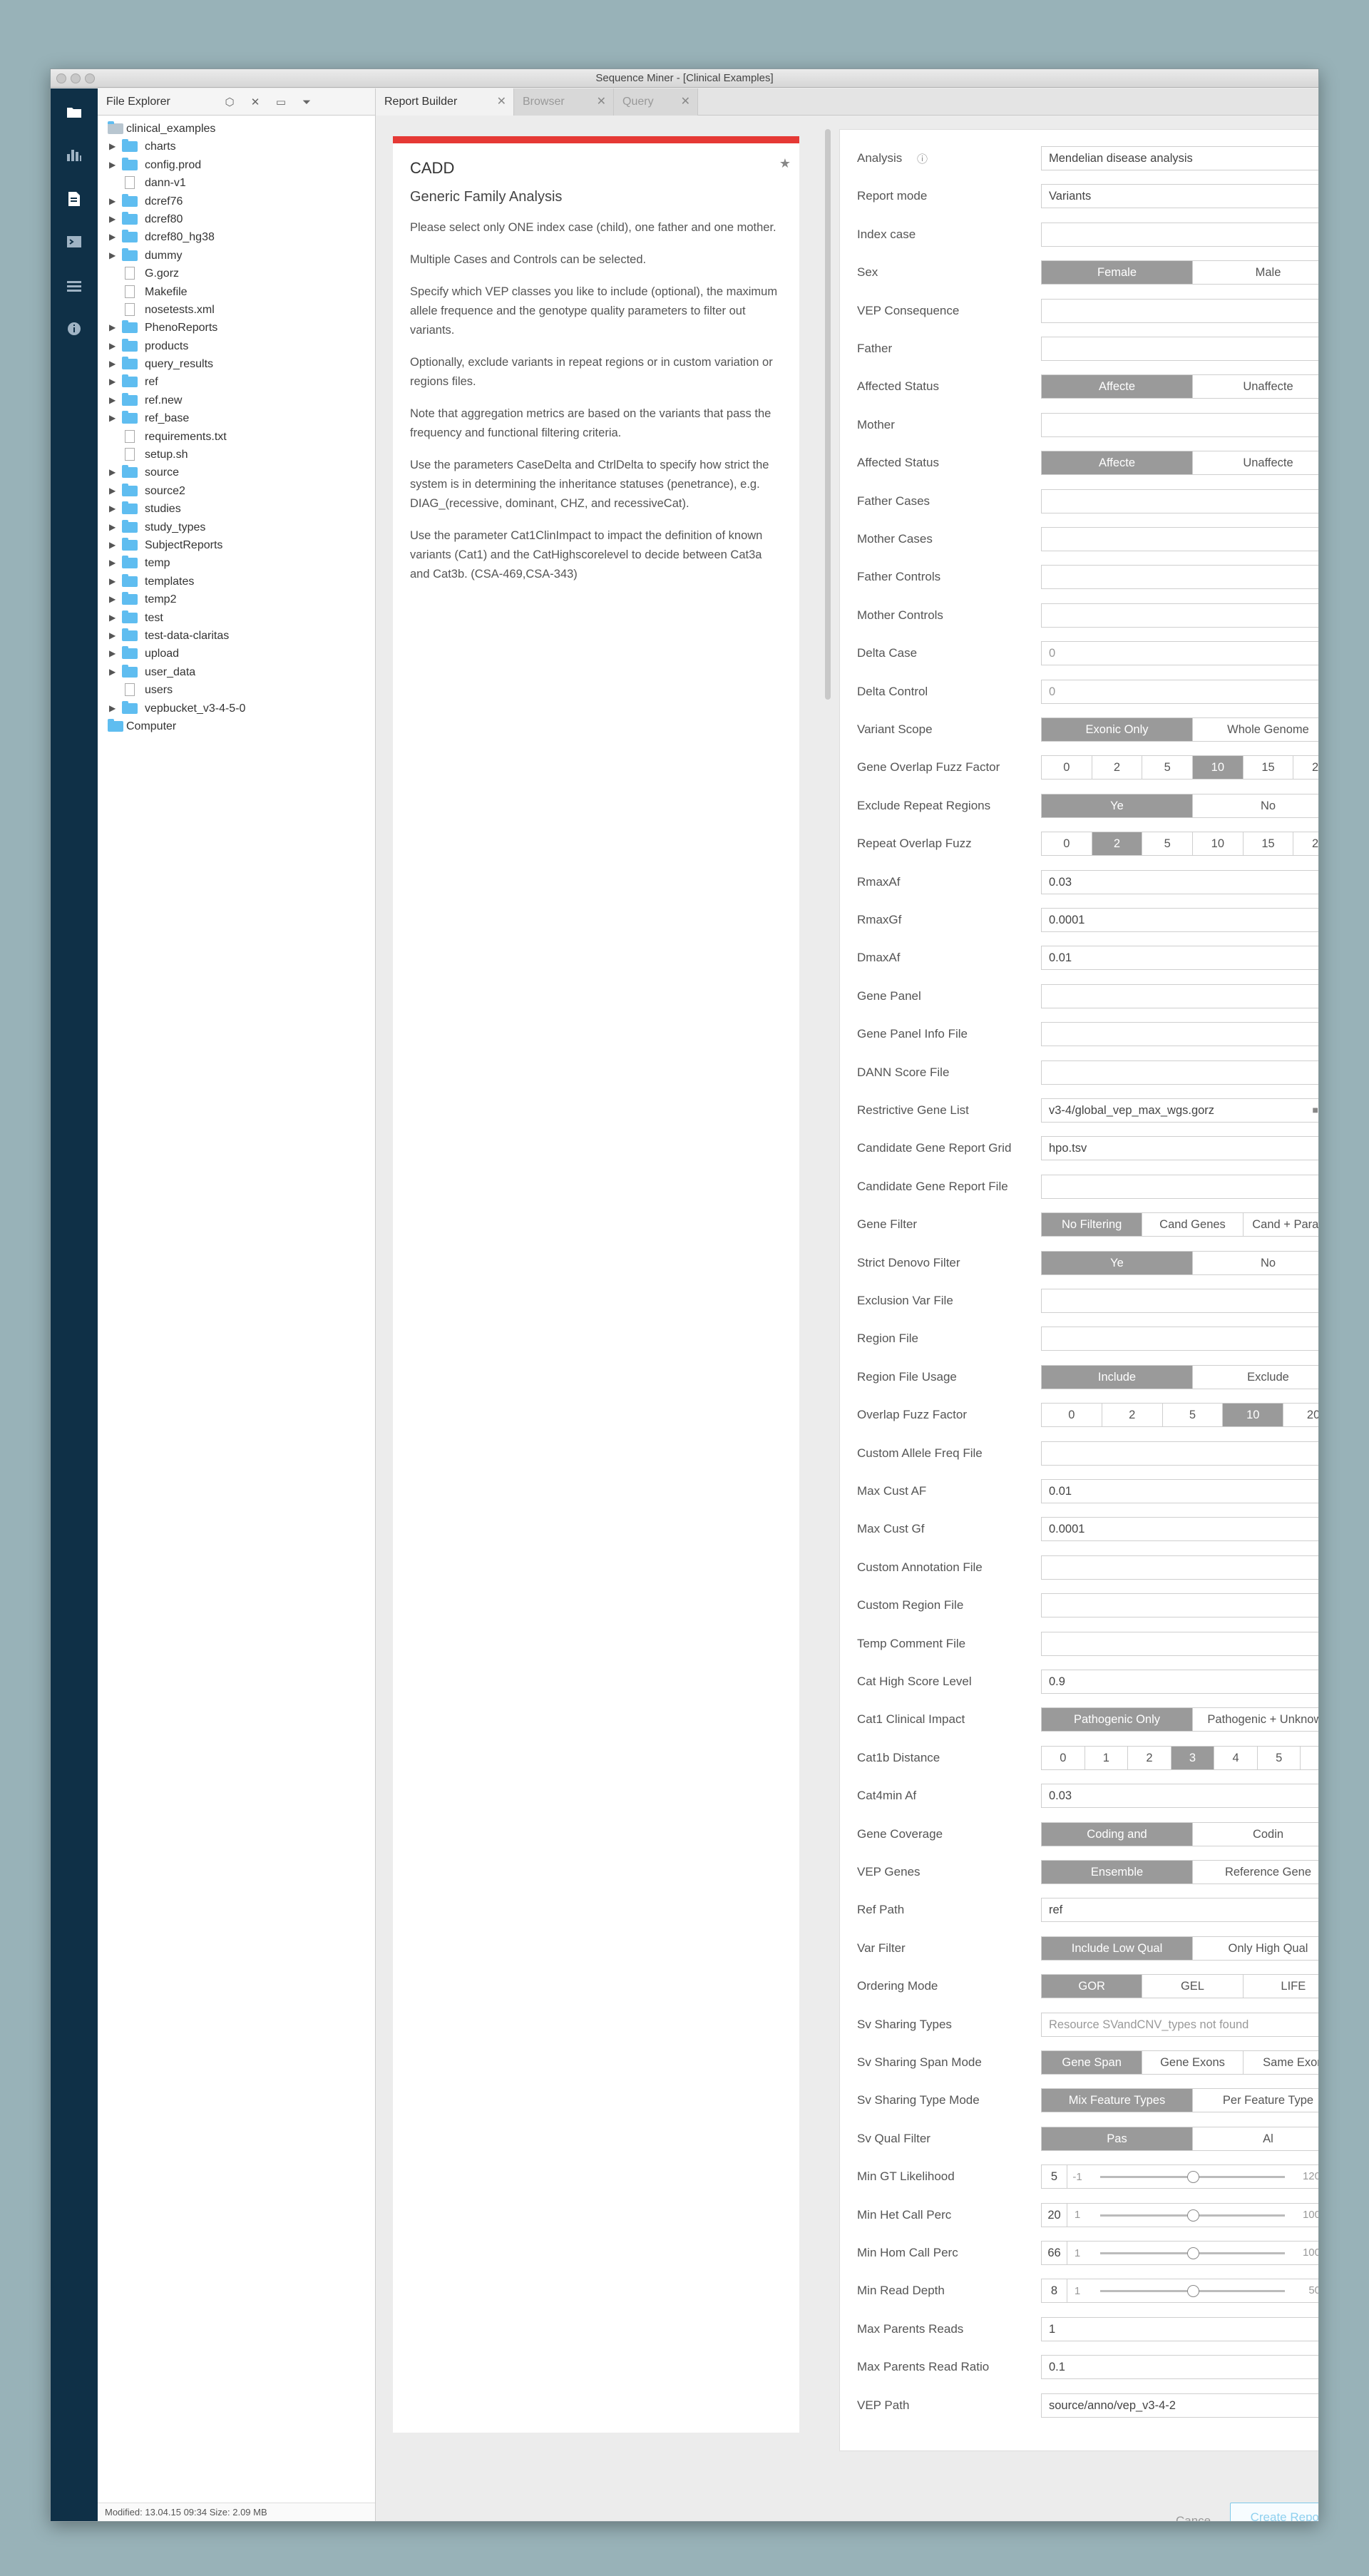  I want to click on segment-option: 15, so click(1269, 844).